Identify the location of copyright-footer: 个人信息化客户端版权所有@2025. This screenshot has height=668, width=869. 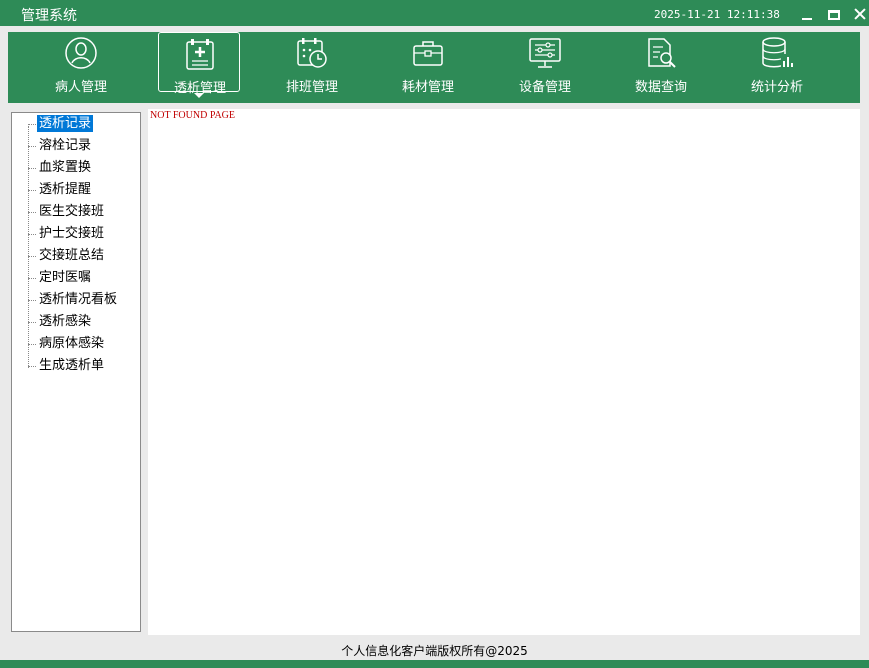
(434, 651).